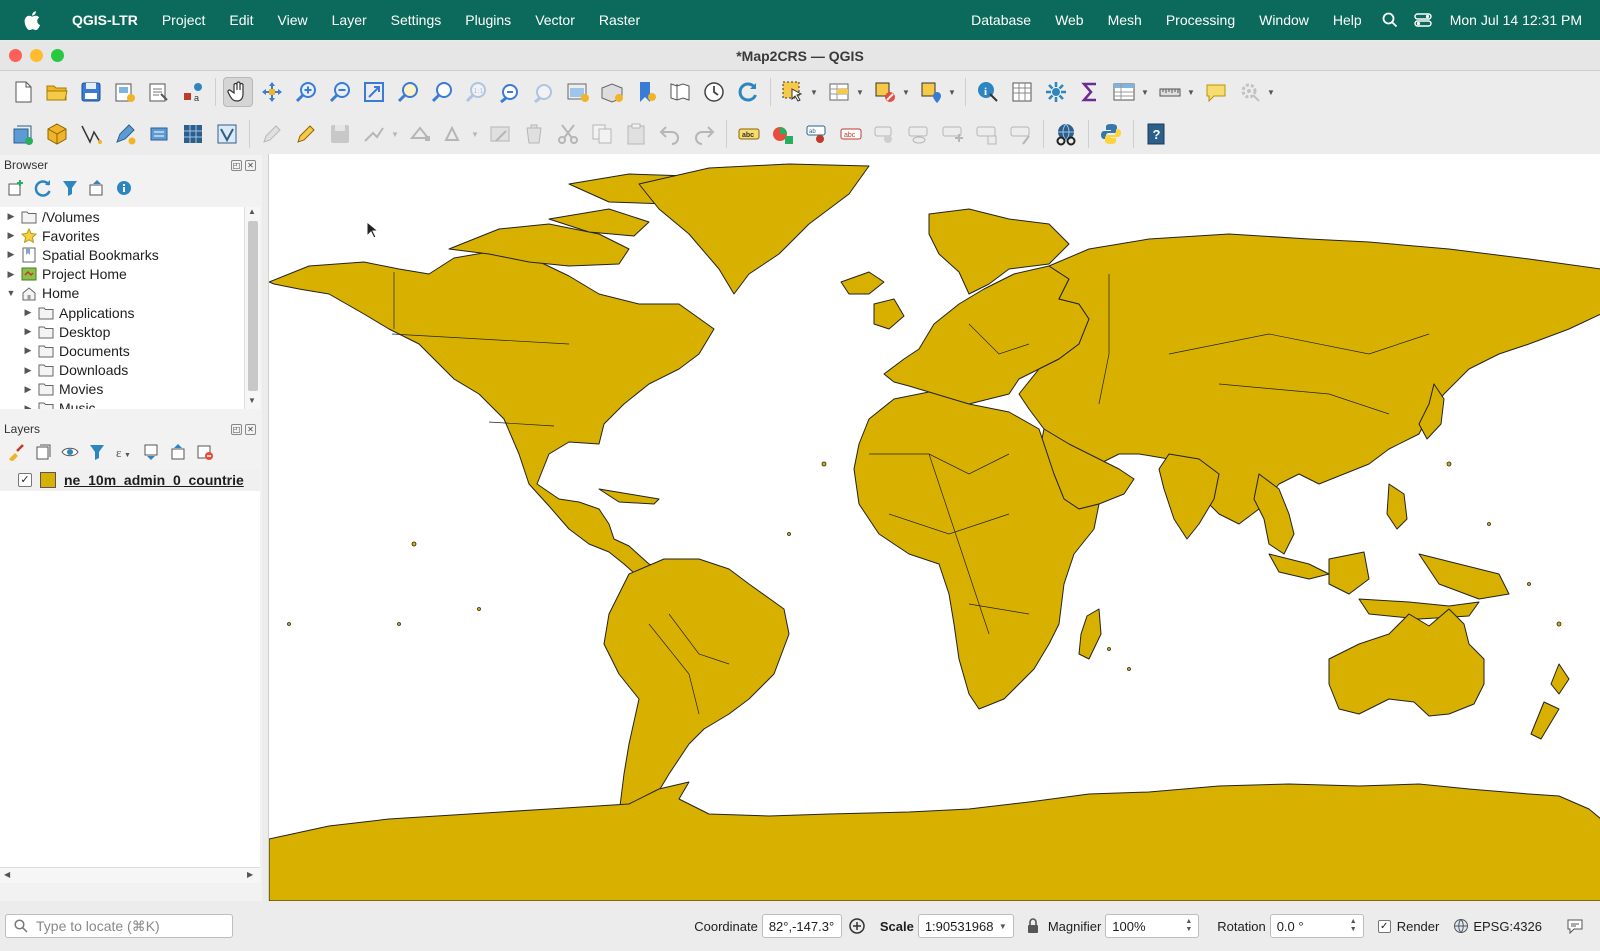 The width and height of the screenshot is (1600, 951). What do you see at coordinates (420, 134) in the screenshot?
I see `vertex-tool-icon` at bounding box center [420, 134].